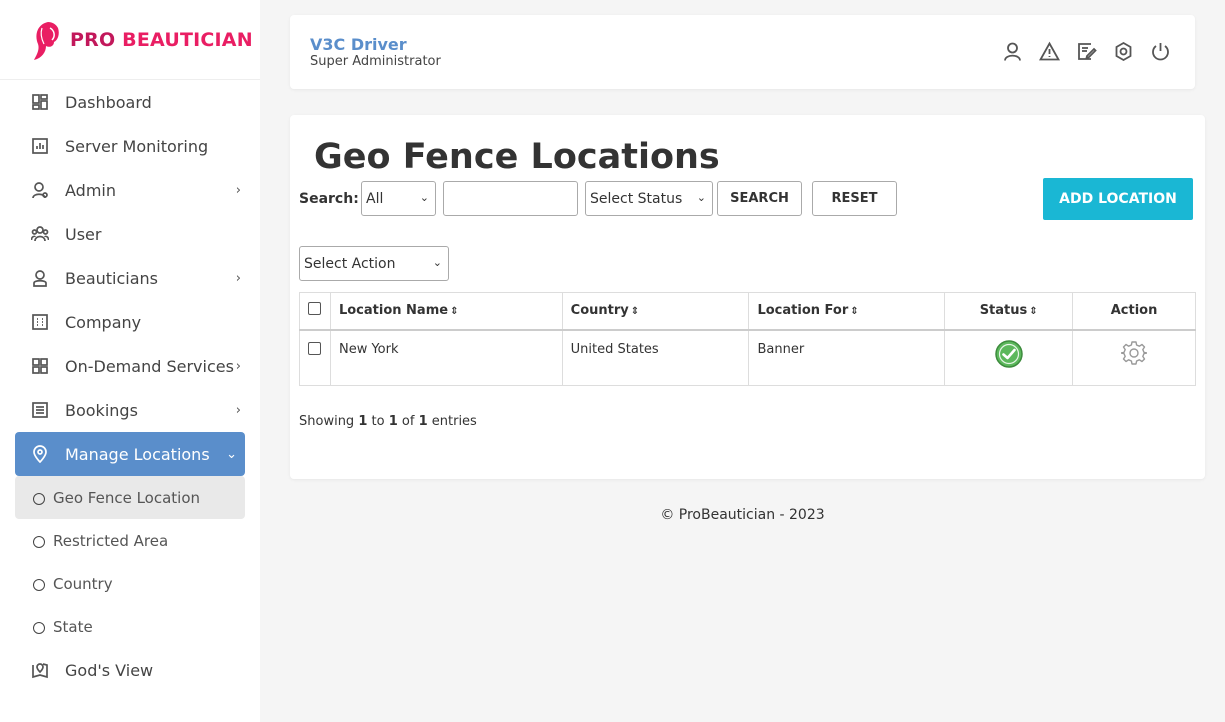 The width and height of the screenshot is (1225, 722). What do you see at coordinates (130, 670) in the screenshot?
I see `sidebar-item-gods-view: God's View` at bounding box center [130, 670].